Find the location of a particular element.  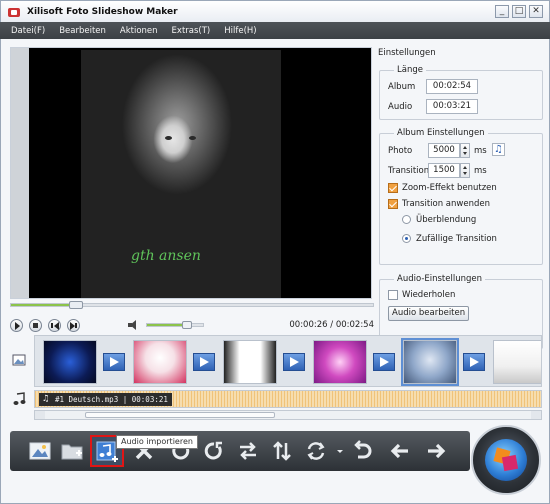

photo-eye-left is located at coordinates (168, 138).